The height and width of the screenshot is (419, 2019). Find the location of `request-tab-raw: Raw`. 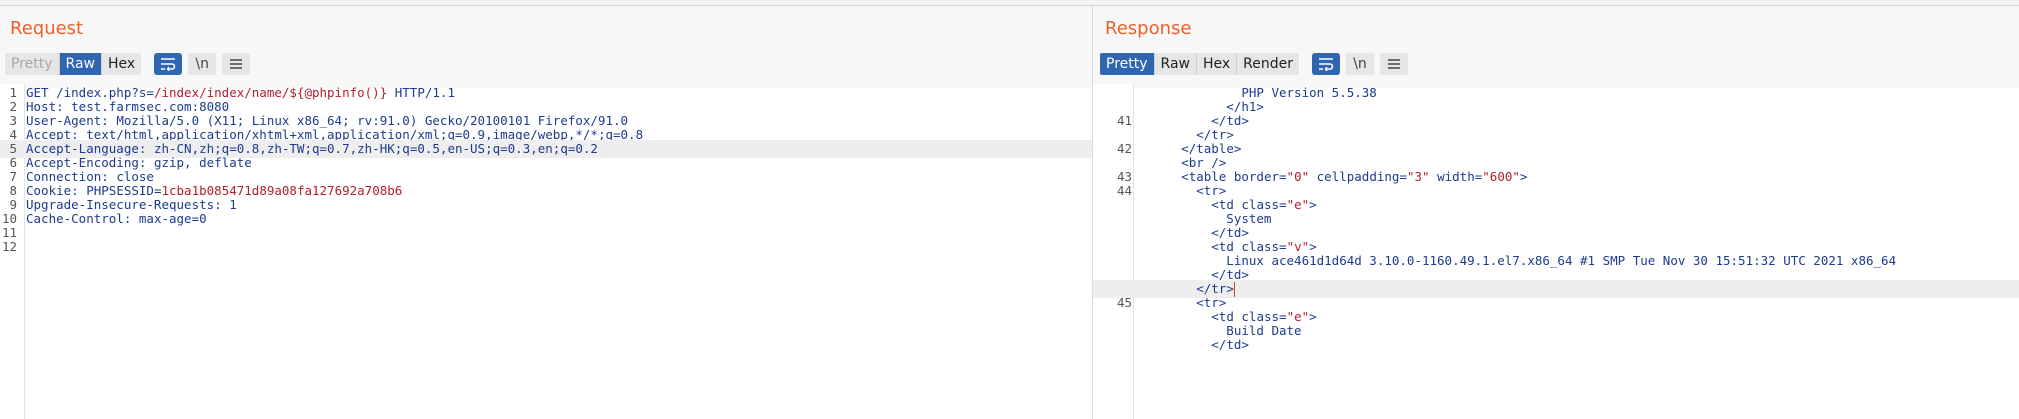

request-tab-raw: Raw is located at coordinates (80, 64).